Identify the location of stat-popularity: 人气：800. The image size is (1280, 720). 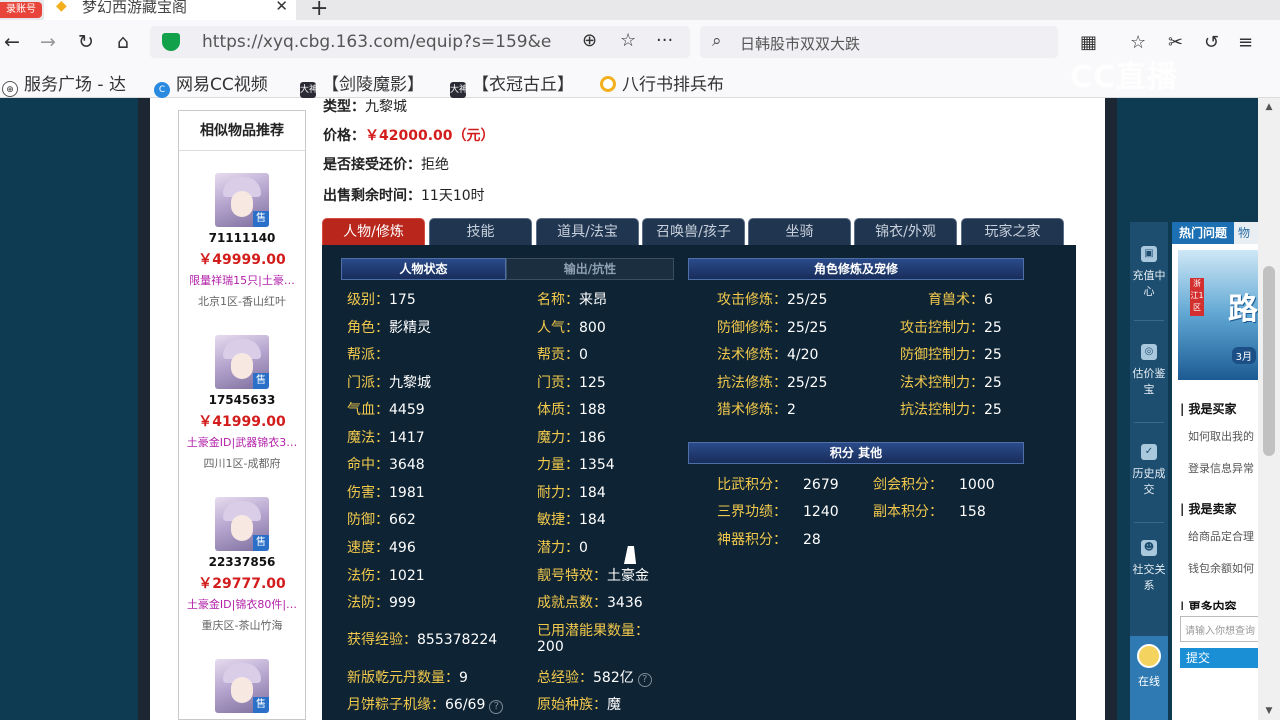
(571, 328).